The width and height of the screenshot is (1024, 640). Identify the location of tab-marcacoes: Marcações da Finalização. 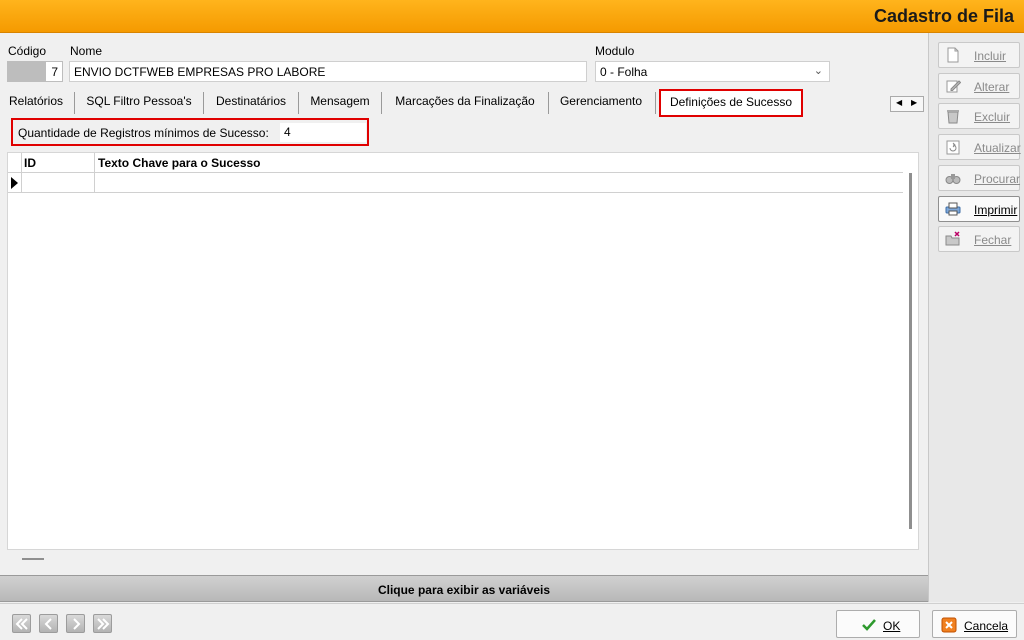
(465, 101).